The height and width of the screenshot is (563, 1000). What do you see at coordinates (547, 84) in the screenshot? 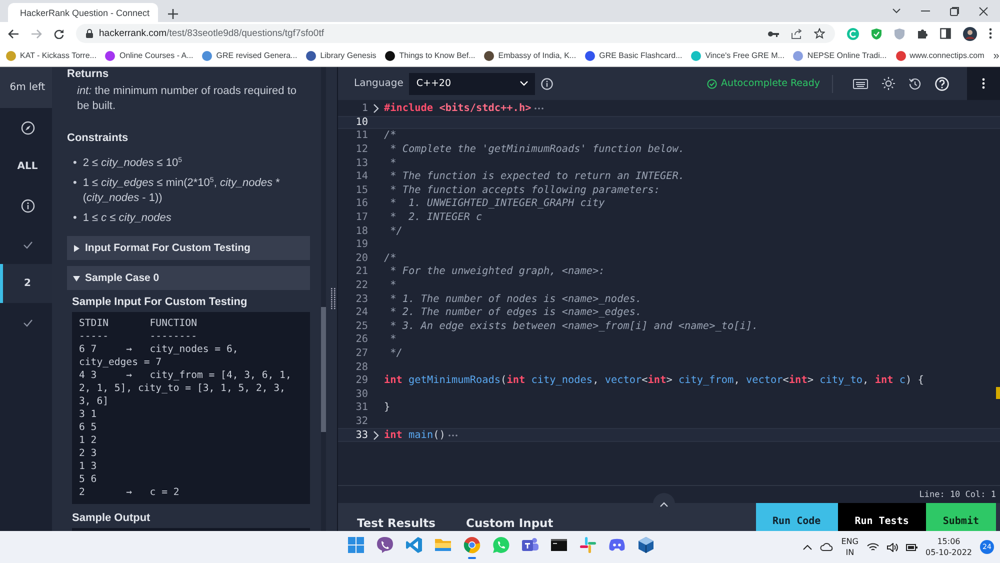
I see `info-icon` at bounding box center [547, 84].